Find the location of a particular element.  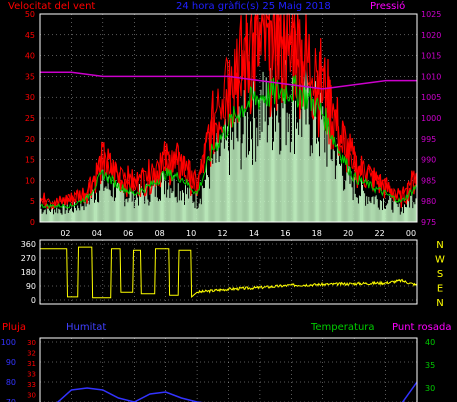

time-x-tick-label: 18 is located at coordinates (317, 233).